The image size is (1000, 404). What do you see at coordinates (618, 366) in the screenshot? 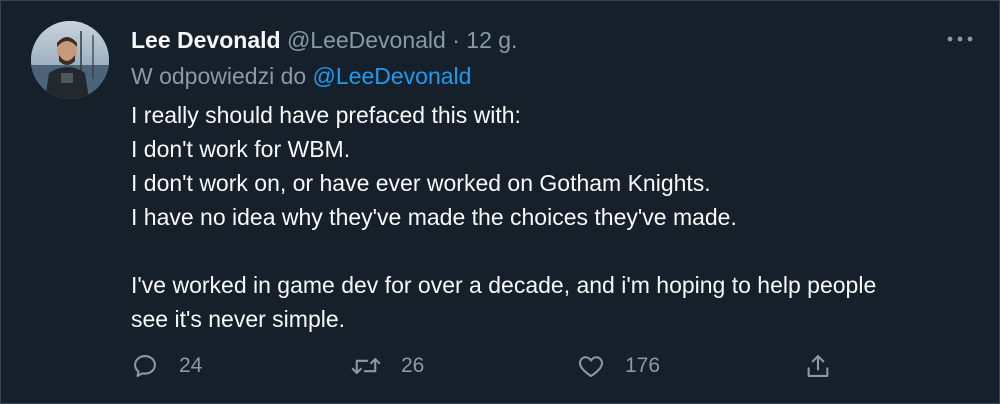
I see `like-button: 176` at bounding box center [618, 366].